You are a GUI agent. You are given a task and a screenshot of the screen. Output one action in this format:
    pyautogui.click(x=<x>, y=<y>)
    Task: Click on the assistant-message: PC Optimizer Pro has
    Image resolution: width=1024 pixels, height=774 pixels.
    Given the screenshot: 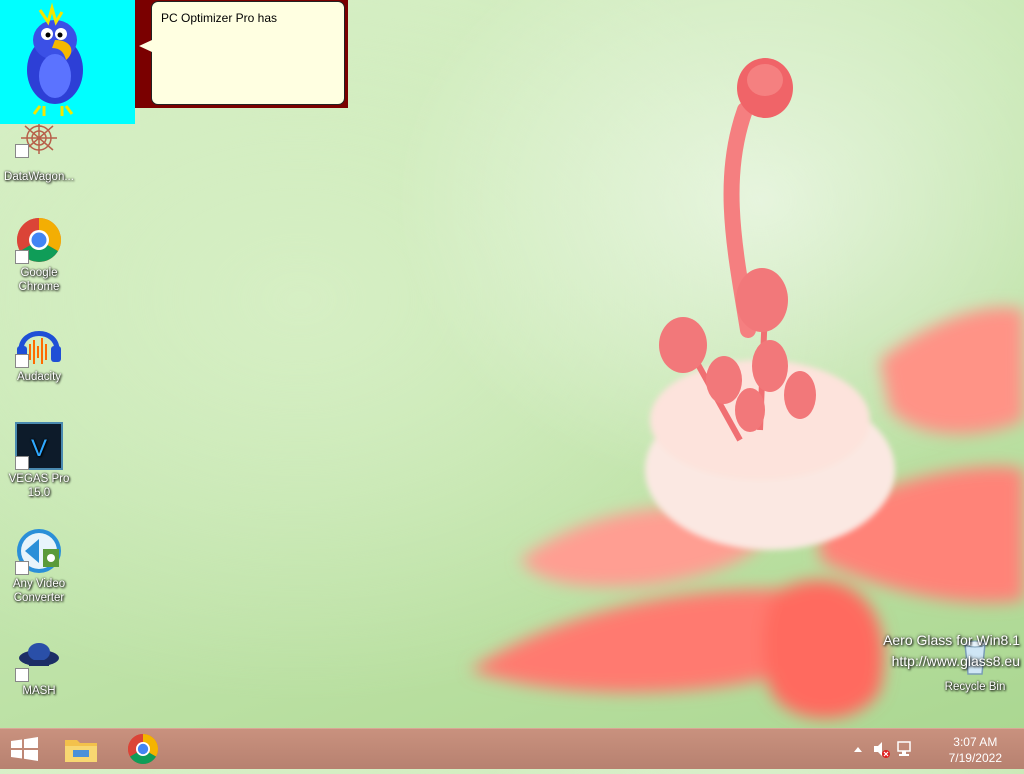 What is the action you would take?
    pyautogui.click(x=219, y=18)
    